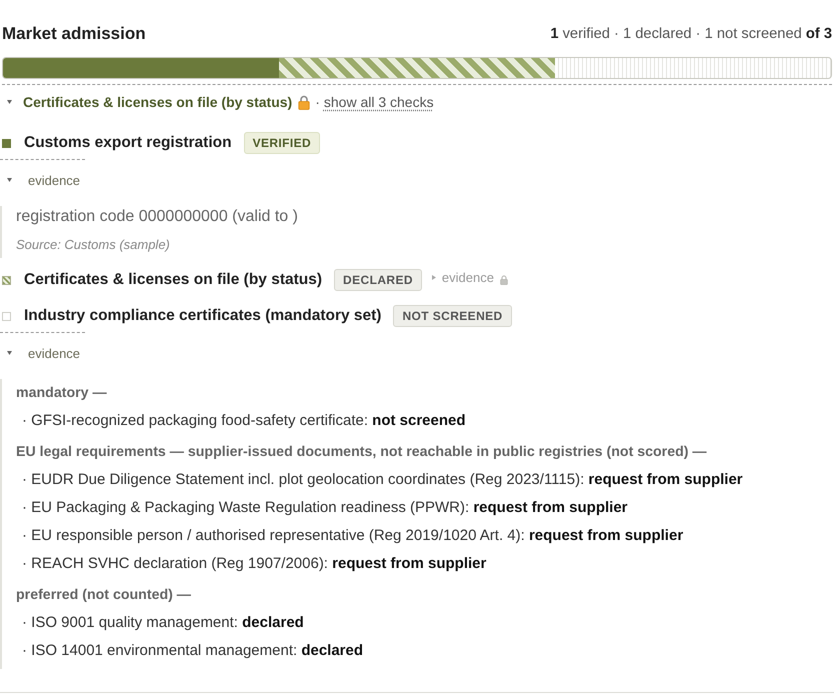 This screenshot has height=694, width=834. I want to click on requirement-item: · EU Packaging & Packaging Waste Regulation readiness (PPWR): request from supplier, so click(325, 508).